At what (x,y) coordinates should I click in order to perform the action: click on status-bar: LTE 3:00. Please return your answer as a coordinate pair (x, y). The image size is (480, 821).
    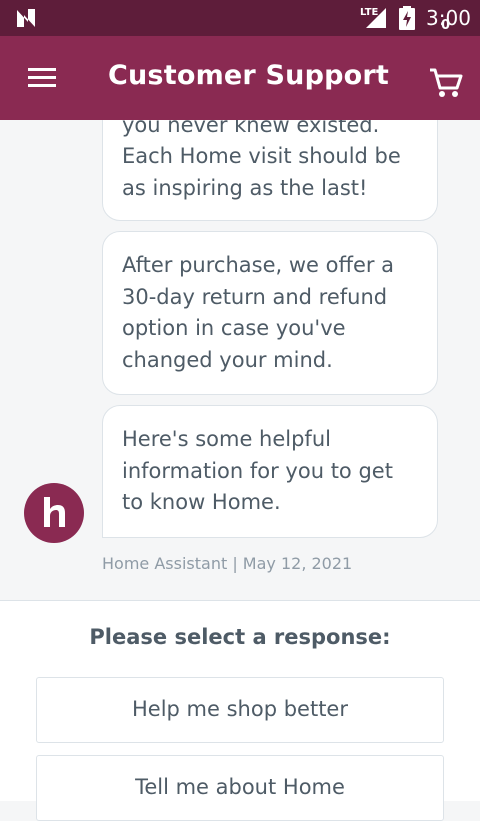
    Looking at the image, I should click on (240, 18).